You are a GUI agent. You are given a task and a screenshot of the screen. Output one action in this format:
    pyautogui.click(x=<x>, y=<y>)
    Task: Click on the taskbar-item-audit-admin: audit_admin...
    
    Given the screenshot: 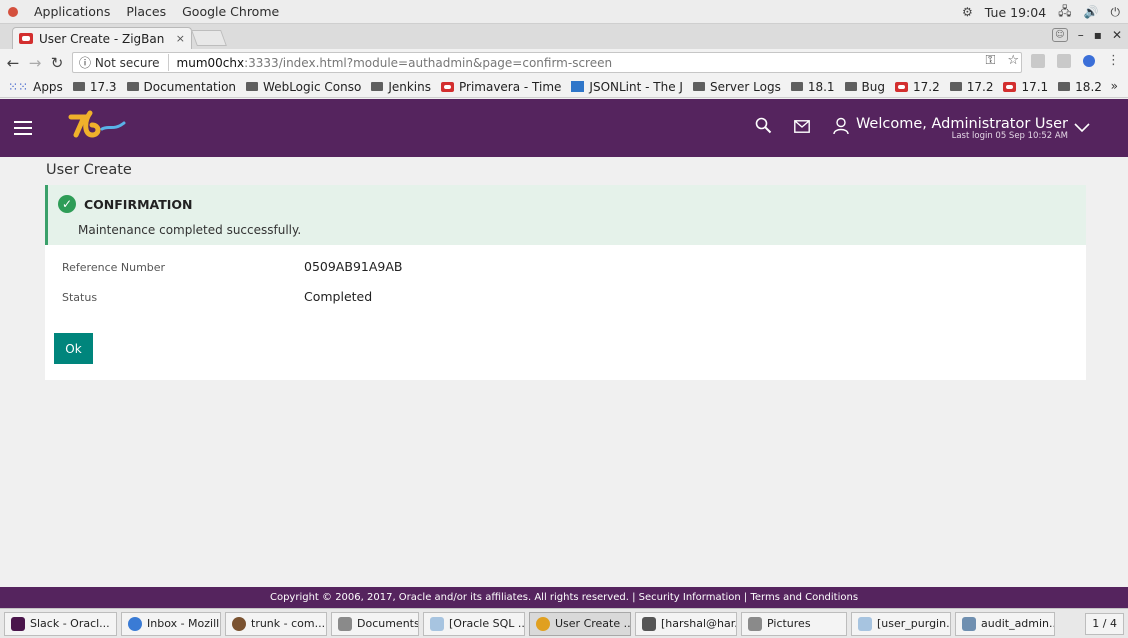 What is the action you would take?
    pyautogui.click(x=1005, y=623)
    